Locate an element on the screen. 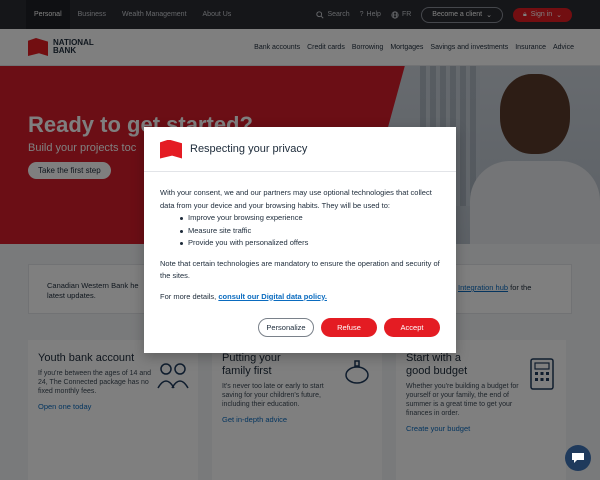 This screenshot has height=480, width=600. bullet-item: Provide you with personalized offers is located at coordinates (312, 243).